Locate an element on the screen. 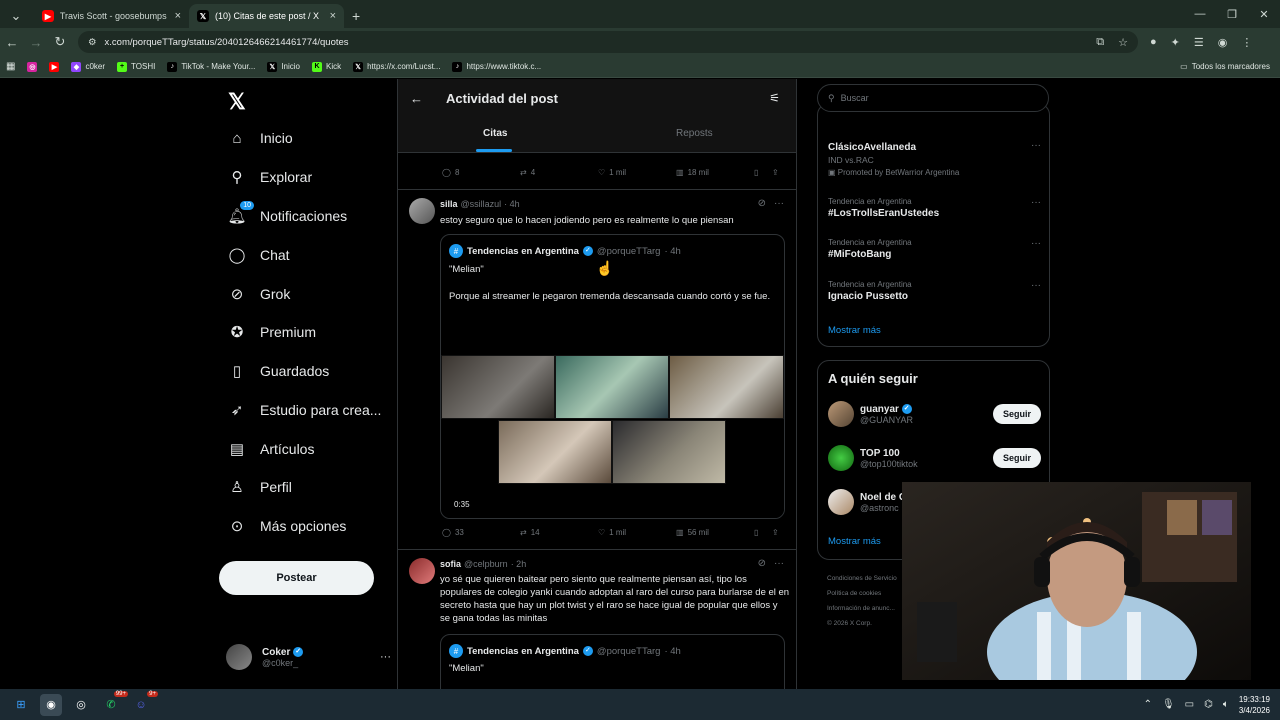  reply-button: ◯ 33 is located at coordinates (481, 532).